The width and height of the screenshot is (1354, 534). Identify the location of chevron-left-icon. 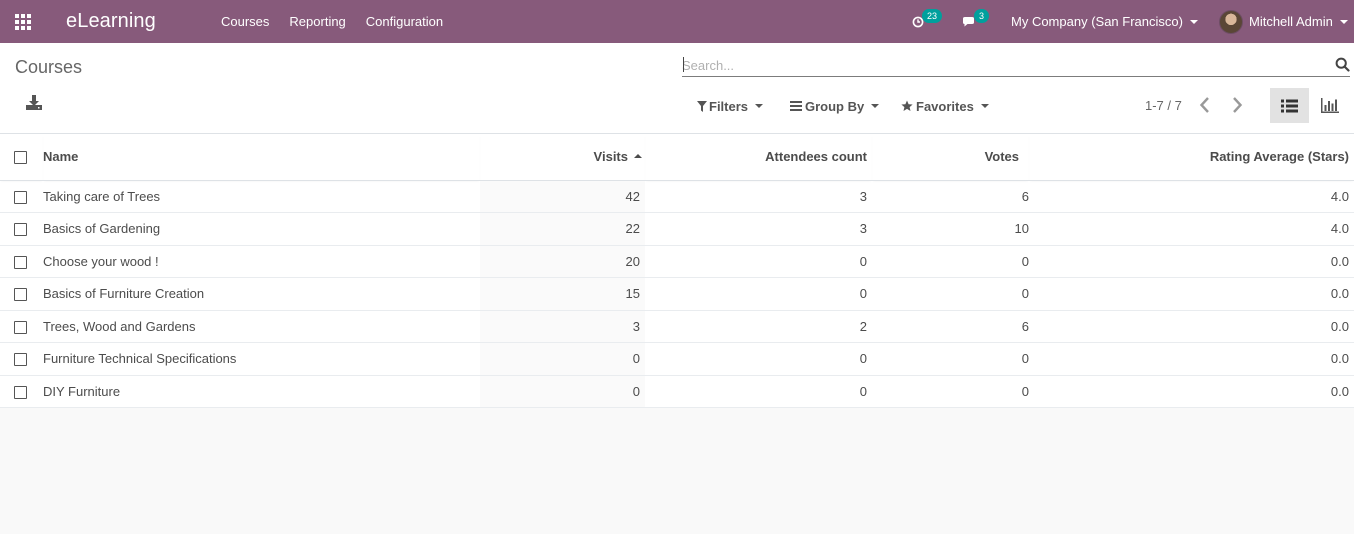
(1204, 105).